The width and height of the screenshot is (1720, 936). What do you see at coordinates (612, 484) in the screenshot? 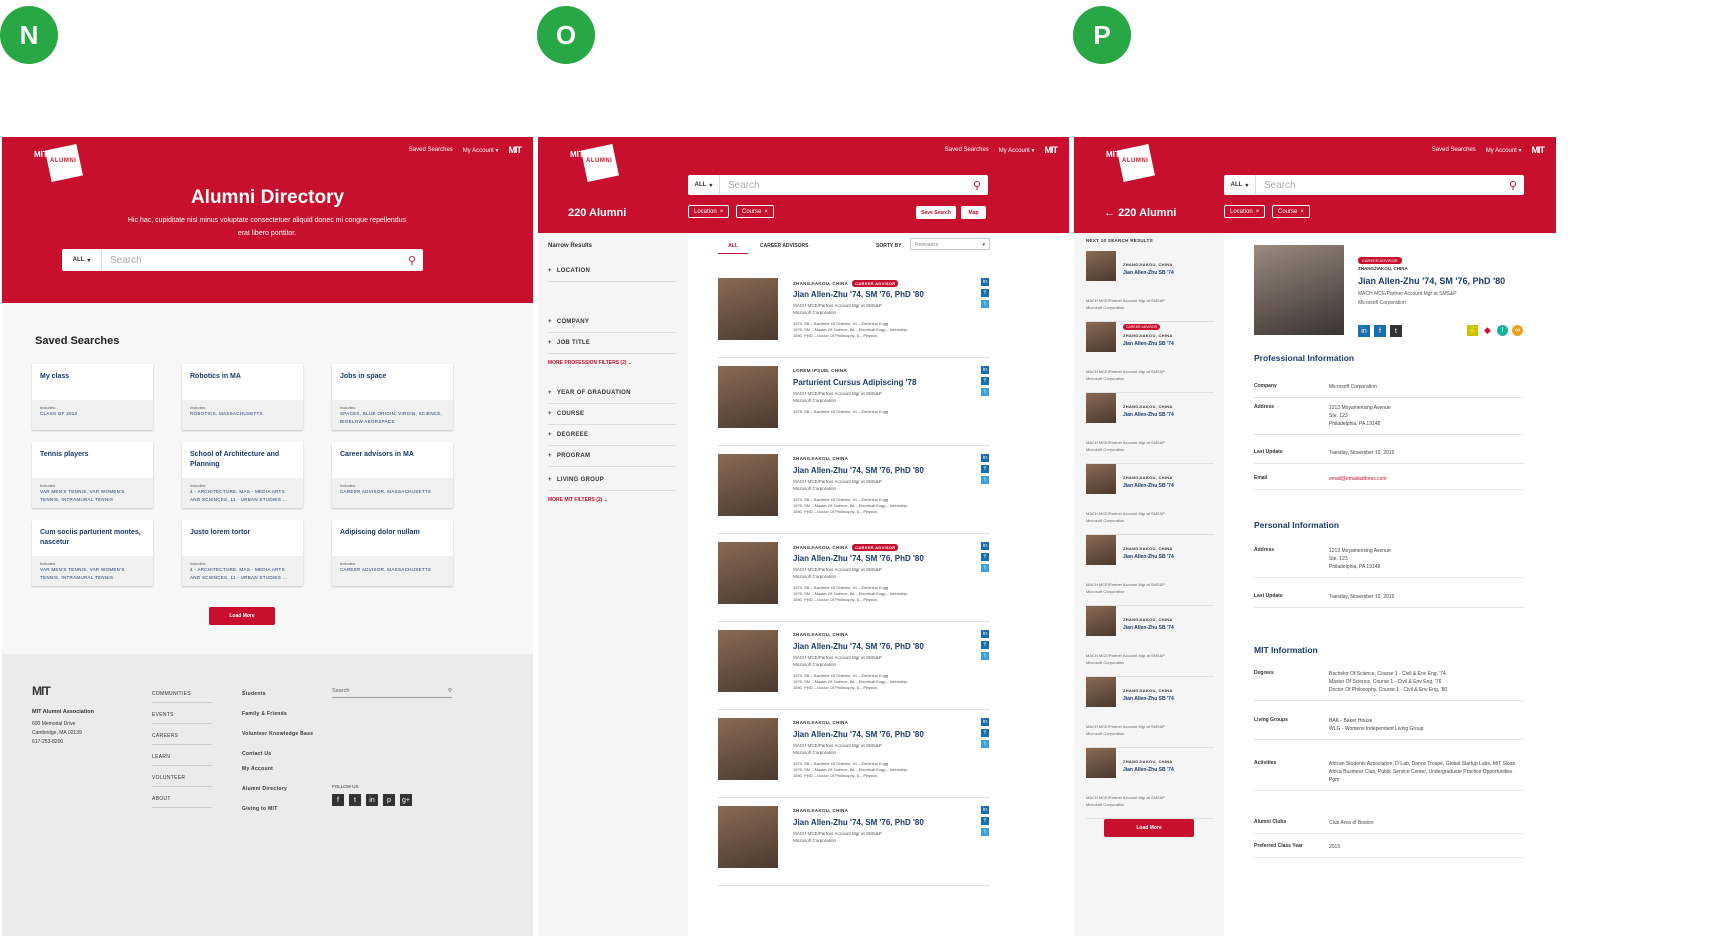
I see `filter-living-group: + LIVING GROUP` at bounding box center [612, 484].